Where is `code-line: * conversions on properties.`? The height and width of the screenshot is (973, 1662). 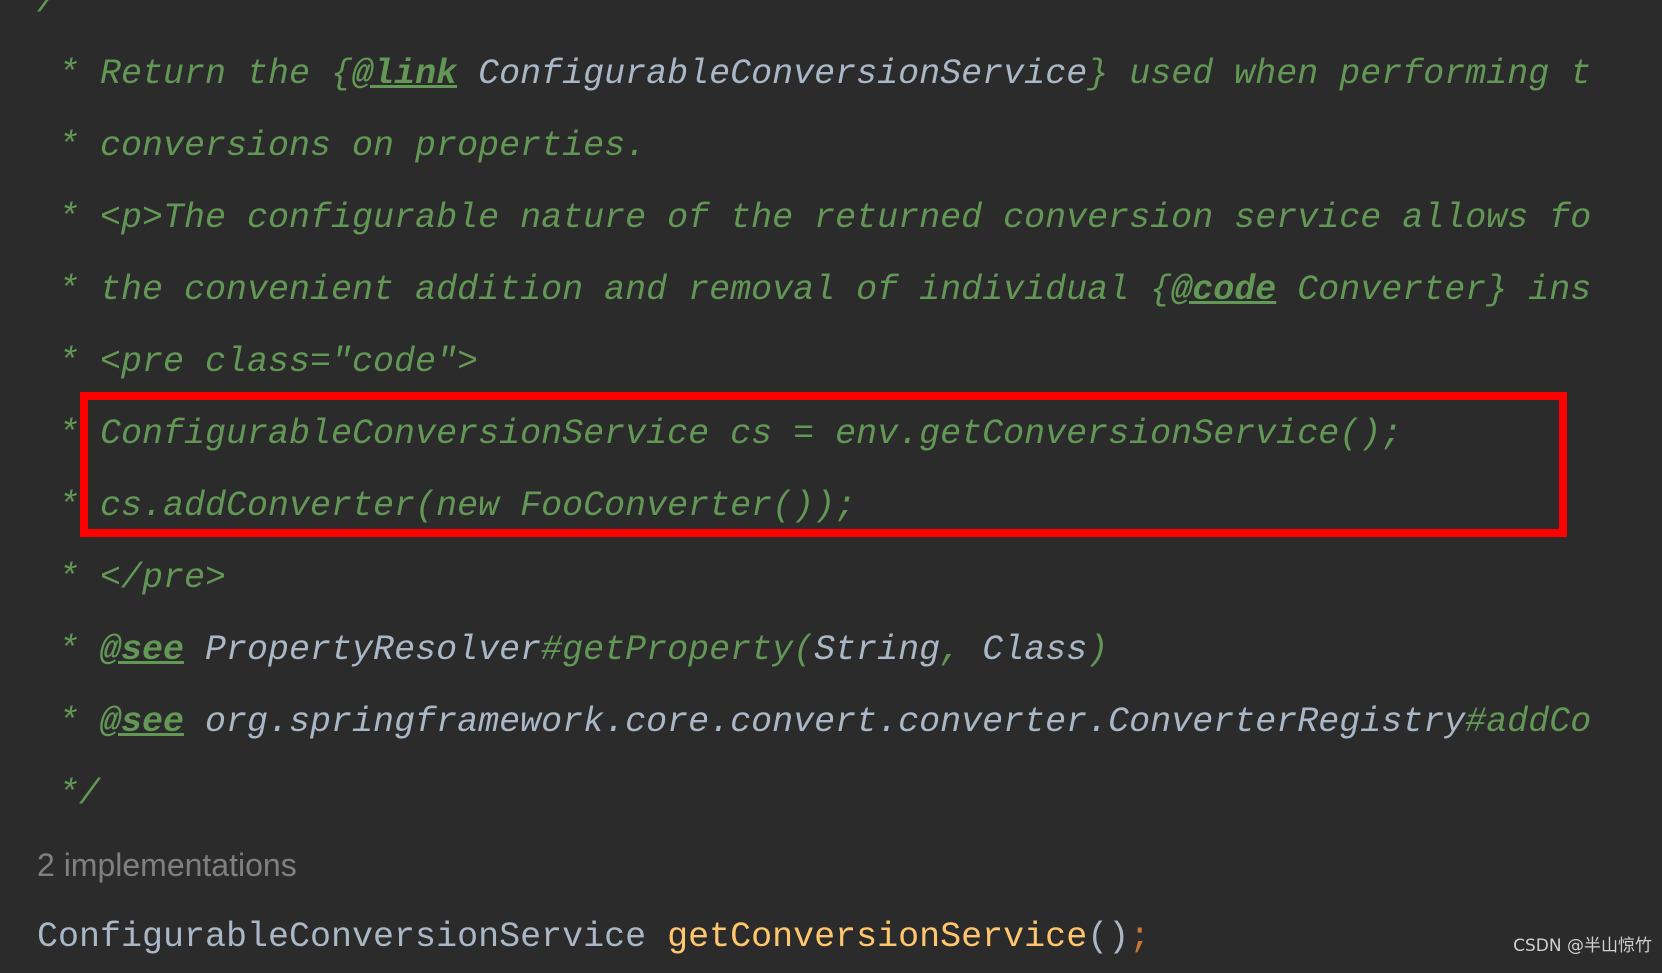
code-line: * conversions on properties. is located at coordinates (849, 146).